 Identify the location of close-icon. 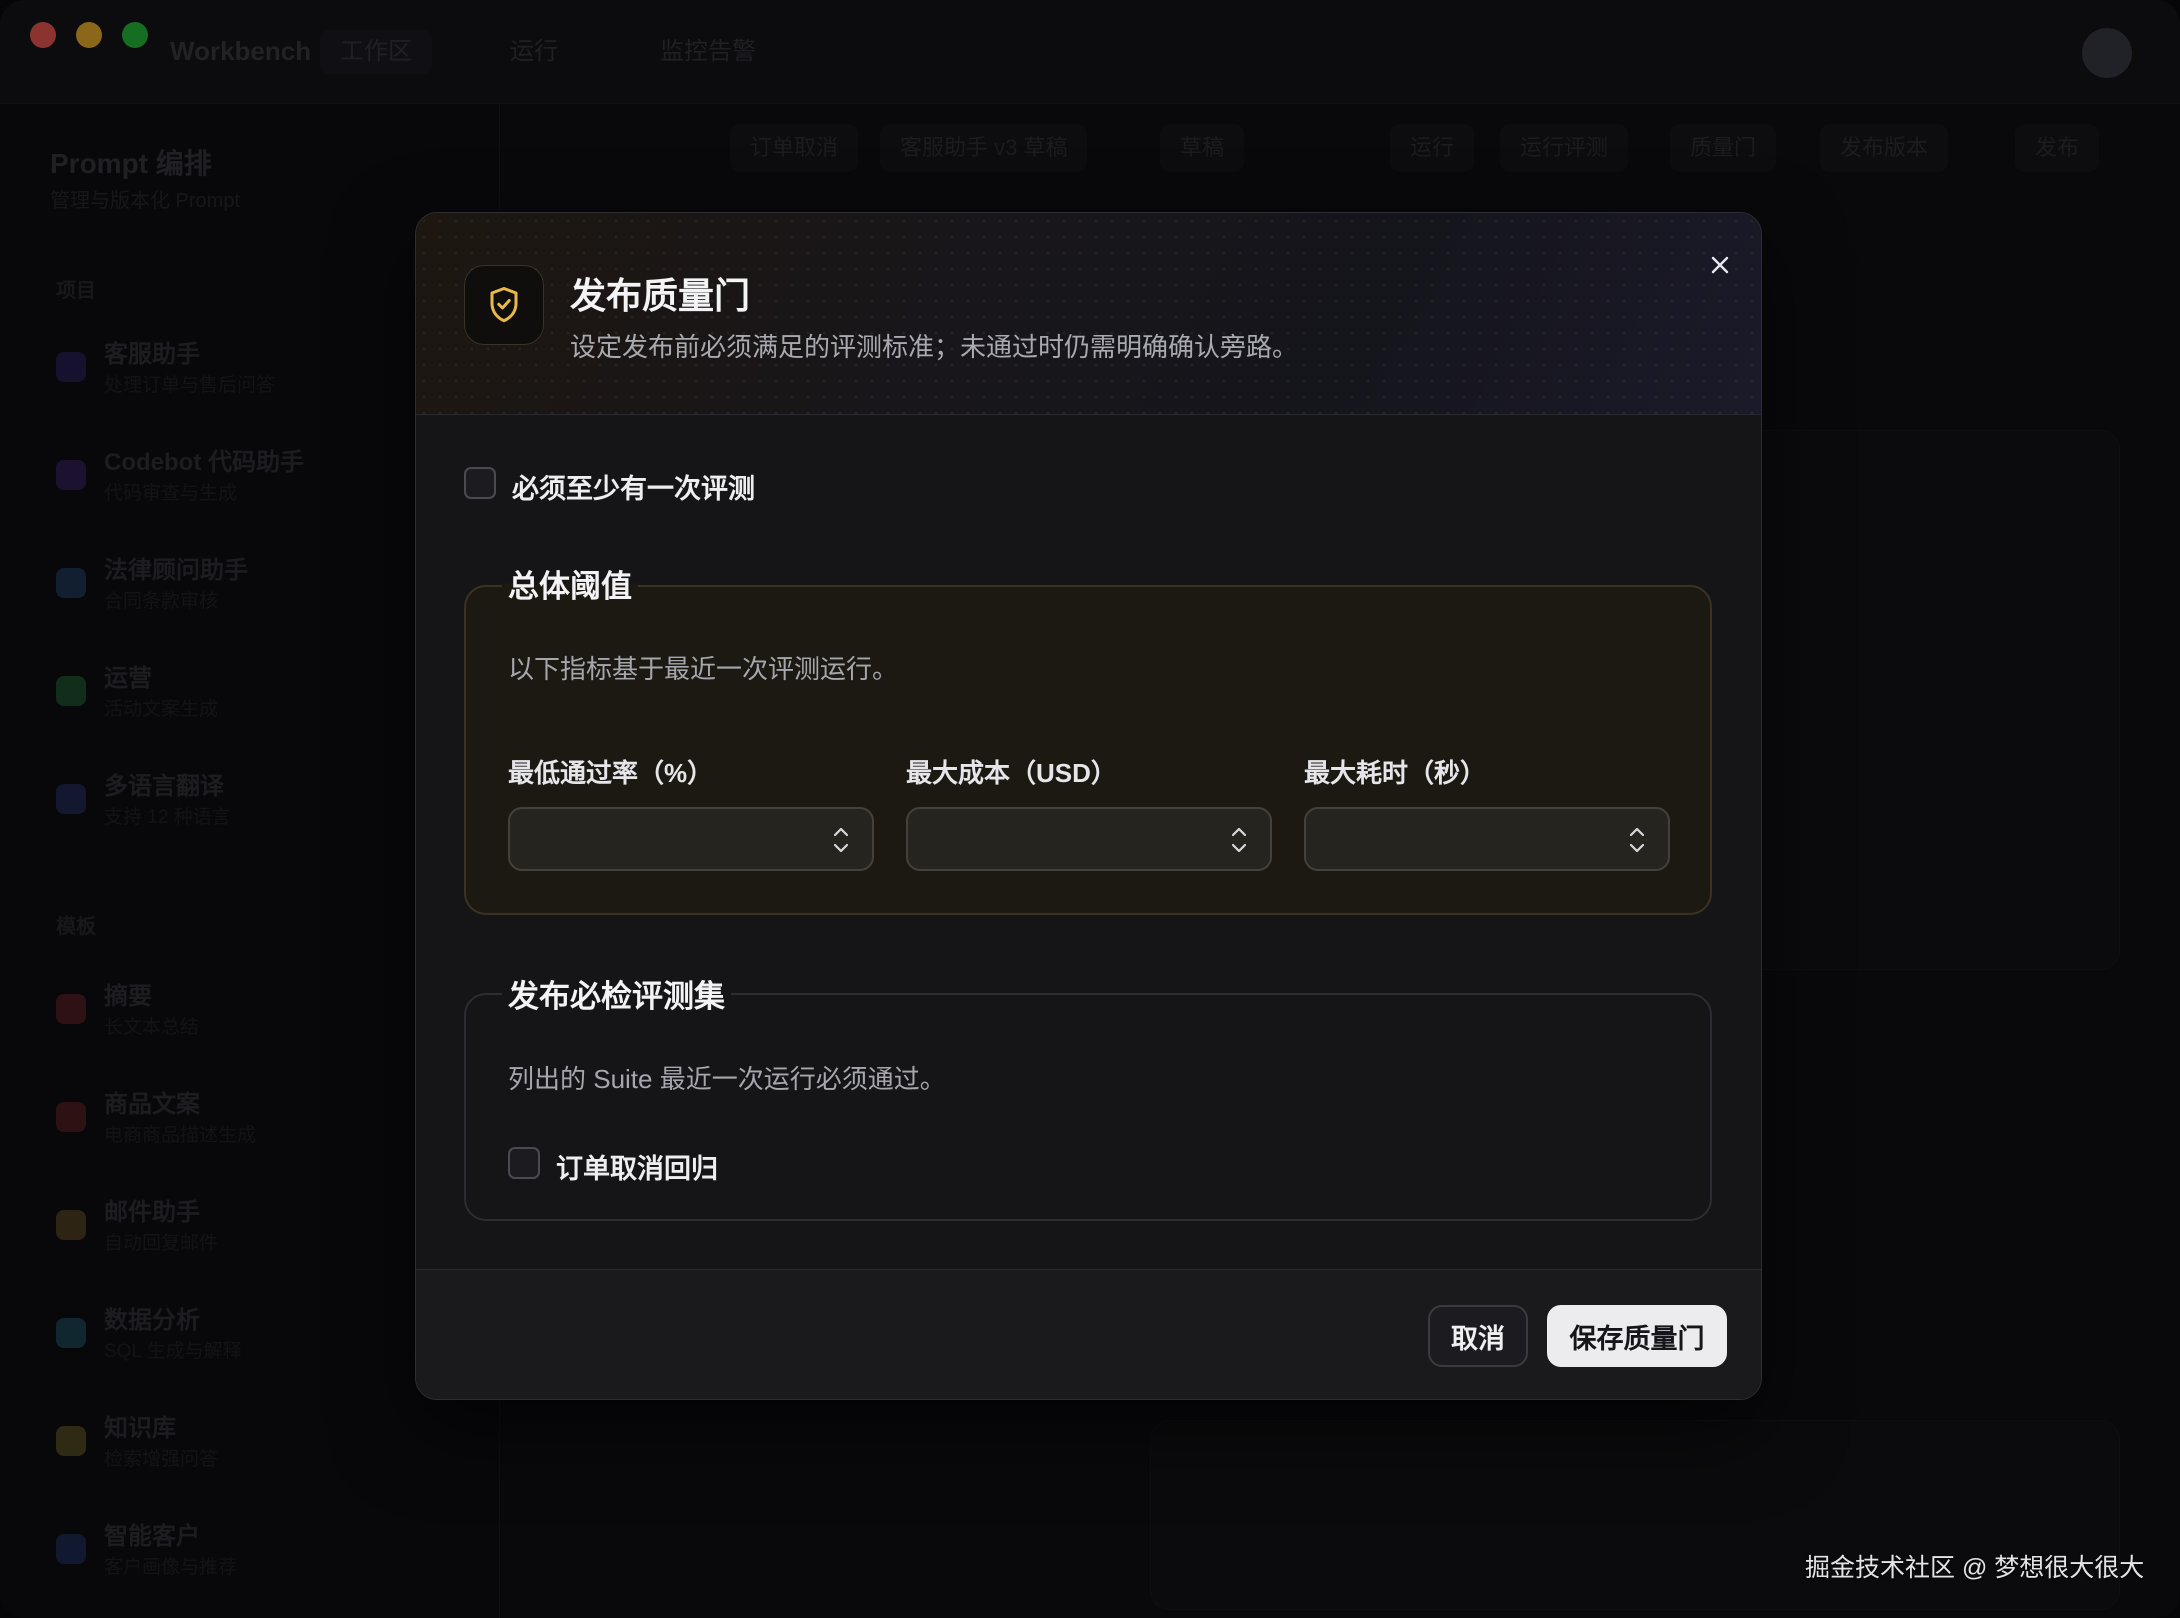
(1720, 265).